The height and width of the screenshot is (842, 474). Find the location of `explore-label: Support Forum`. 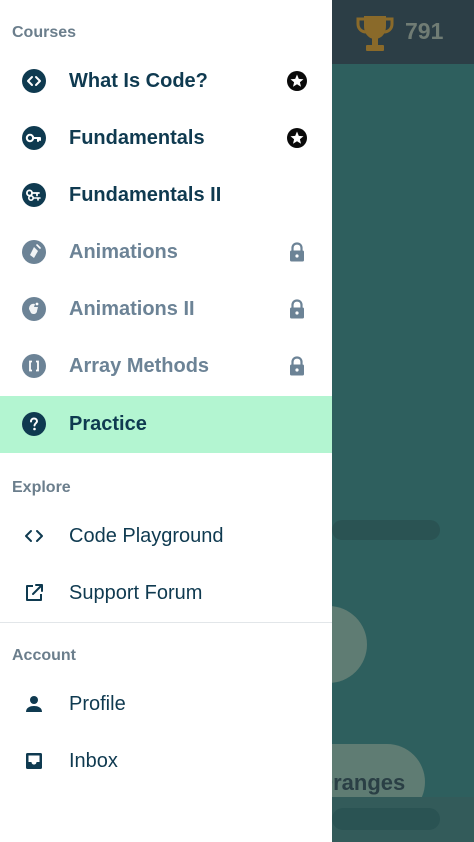

explore-label: Support Forum is located at coordinates (136, 593).